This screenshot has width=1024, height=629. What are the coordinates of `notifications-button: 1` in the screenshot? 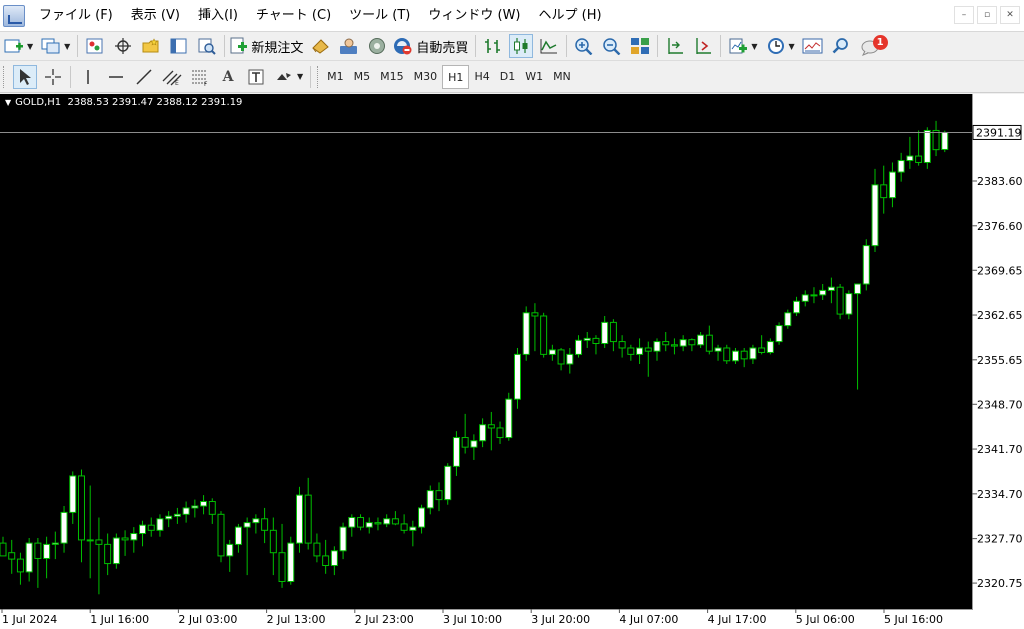 It's located at (874, 46).